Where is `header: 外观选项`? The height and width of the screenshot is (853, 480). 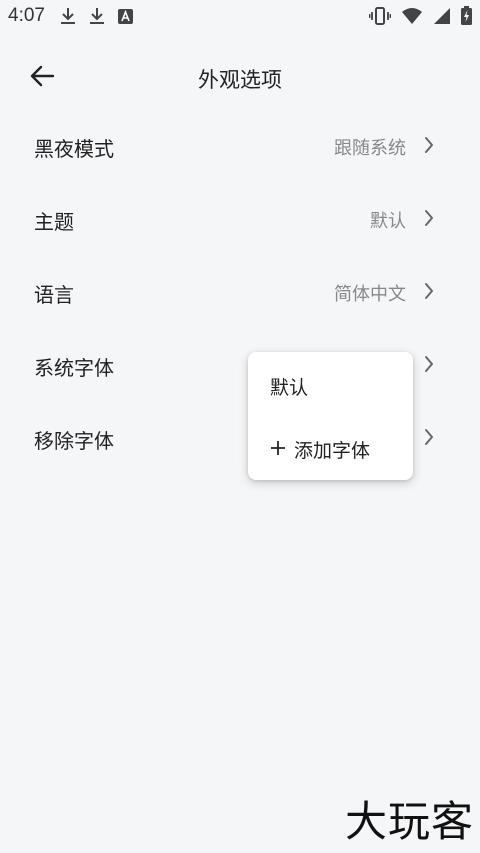 header: 外观选项 is located at coordinates (240, 78).